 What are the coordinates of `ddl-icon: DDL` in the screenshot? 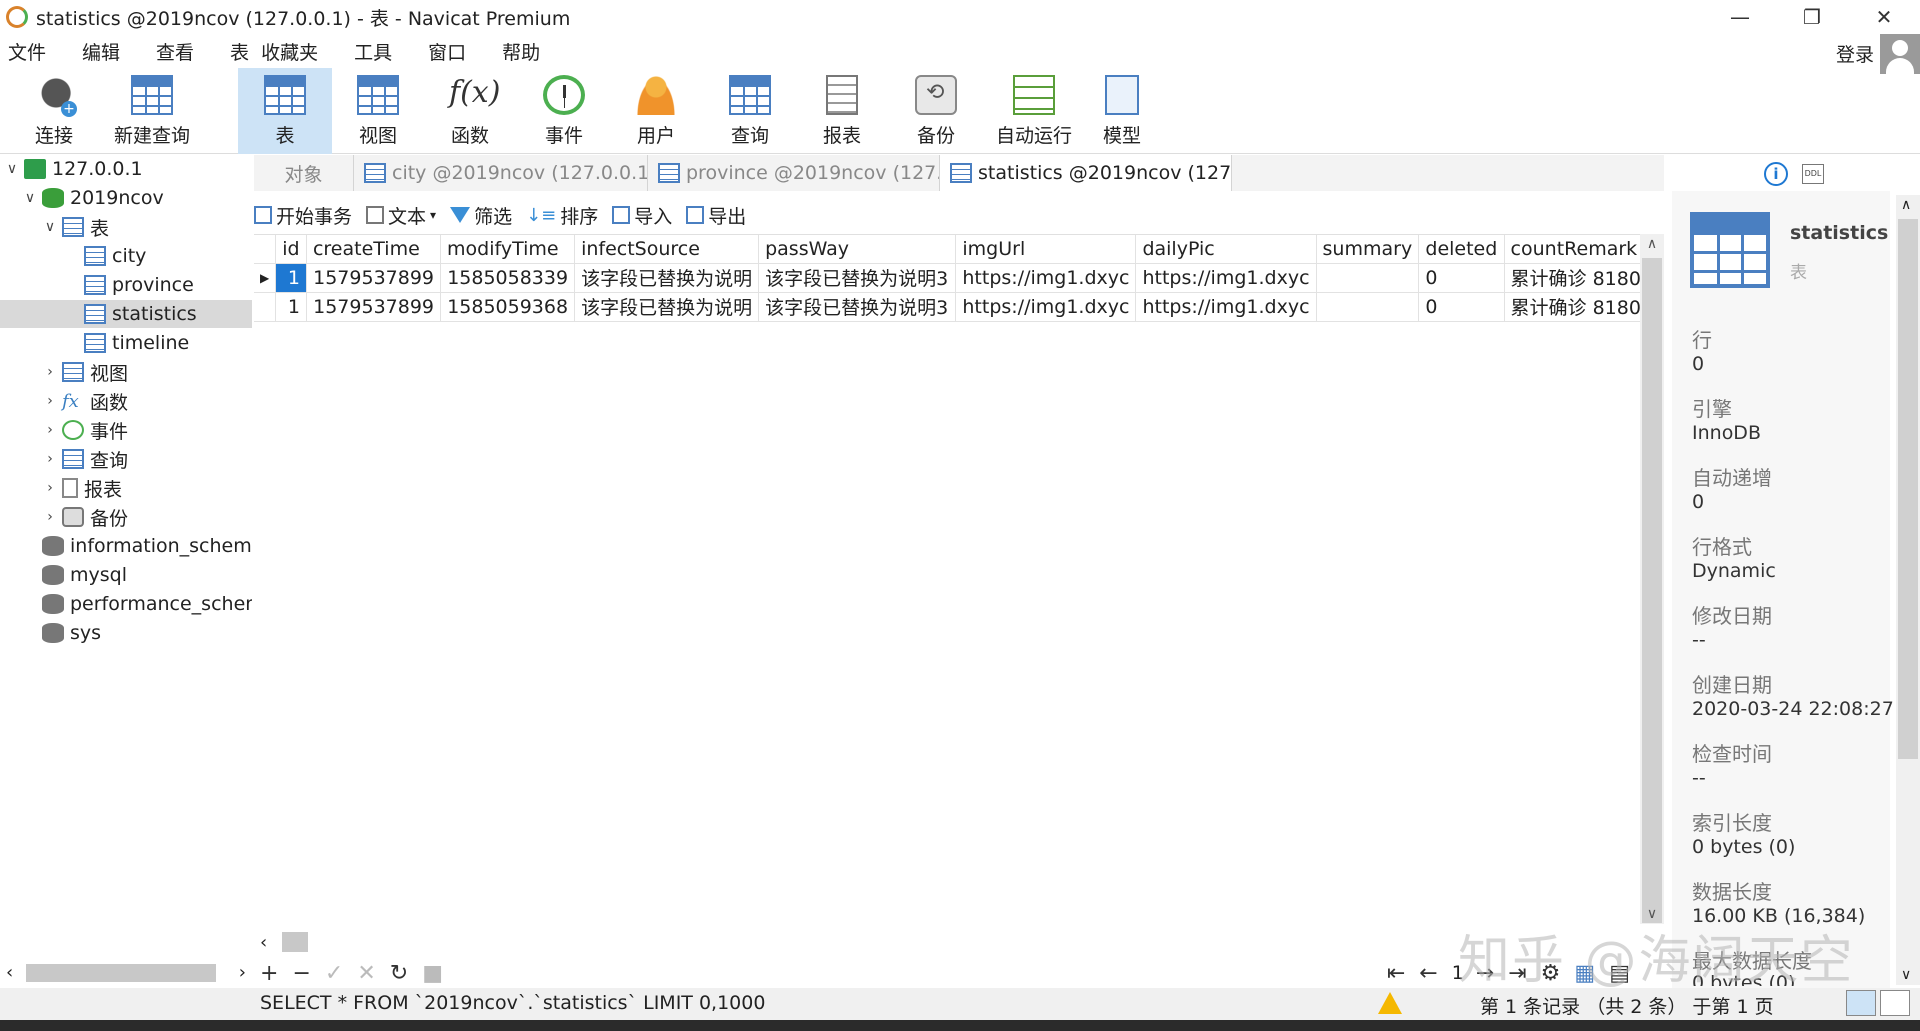 It's located at (1813, 174).